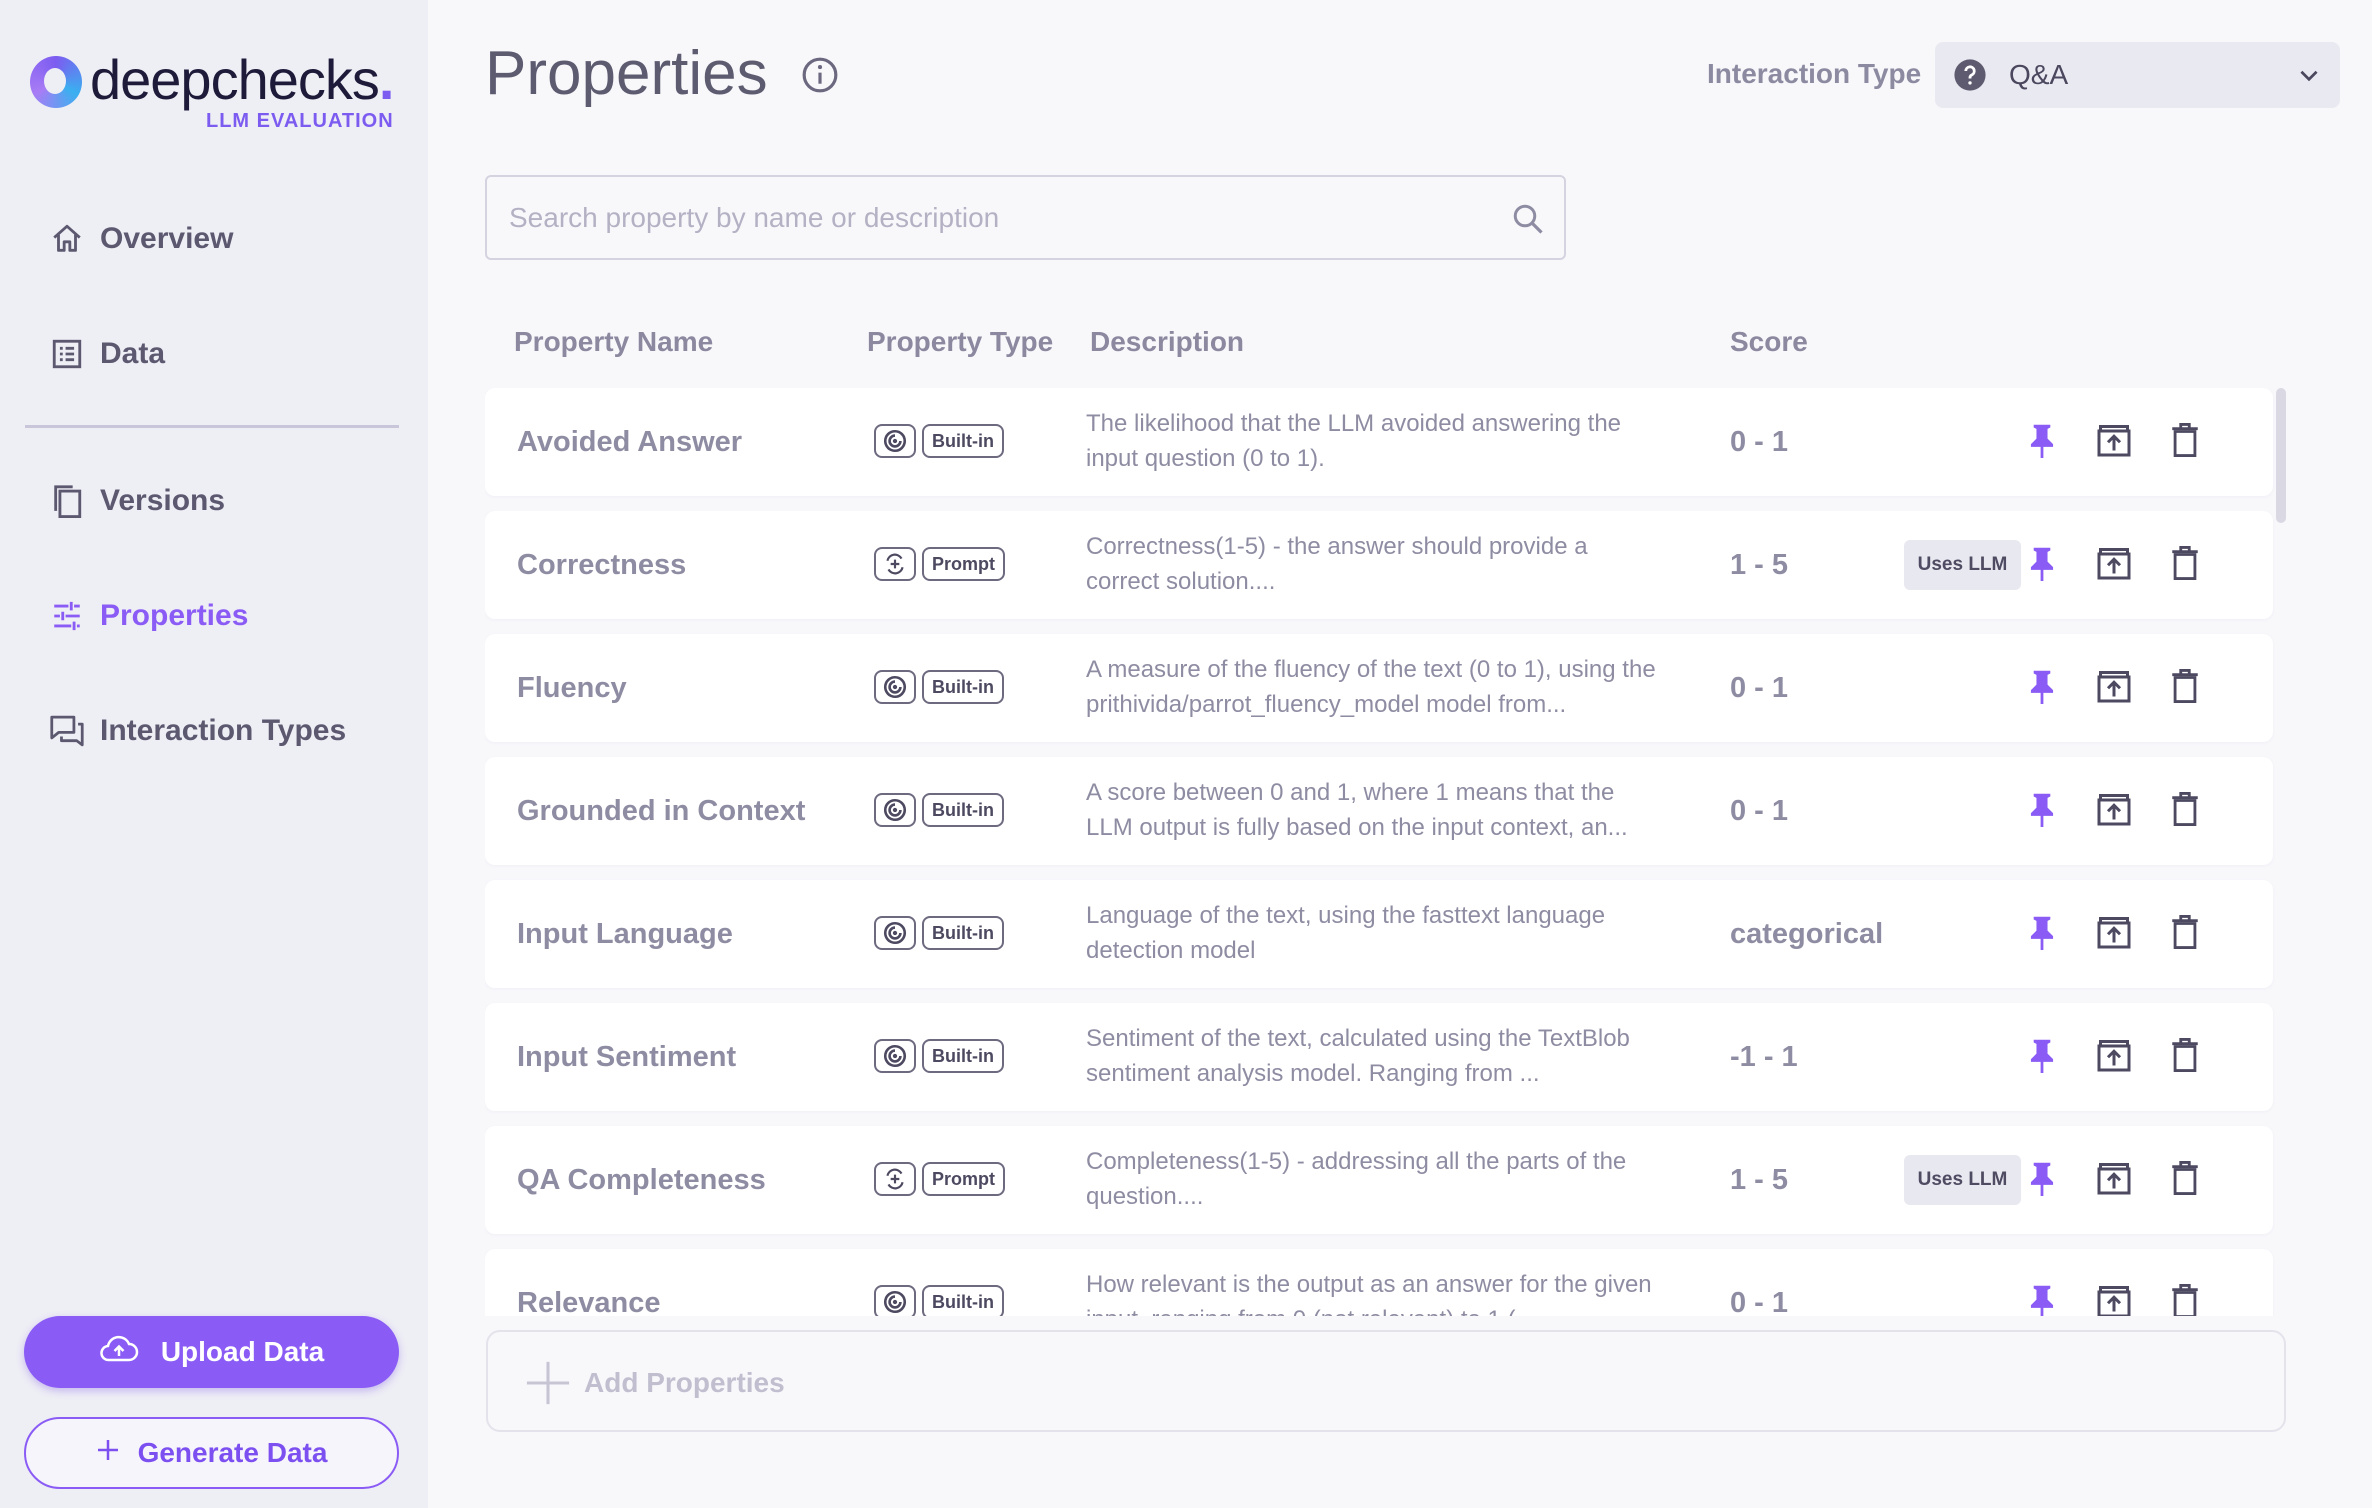 The width and height of the screenshot is (2372, 1508). Describe the element at coordinates (242, 80) in the screenshot. I see `logo-wordmark: deepchecks.` at that location.